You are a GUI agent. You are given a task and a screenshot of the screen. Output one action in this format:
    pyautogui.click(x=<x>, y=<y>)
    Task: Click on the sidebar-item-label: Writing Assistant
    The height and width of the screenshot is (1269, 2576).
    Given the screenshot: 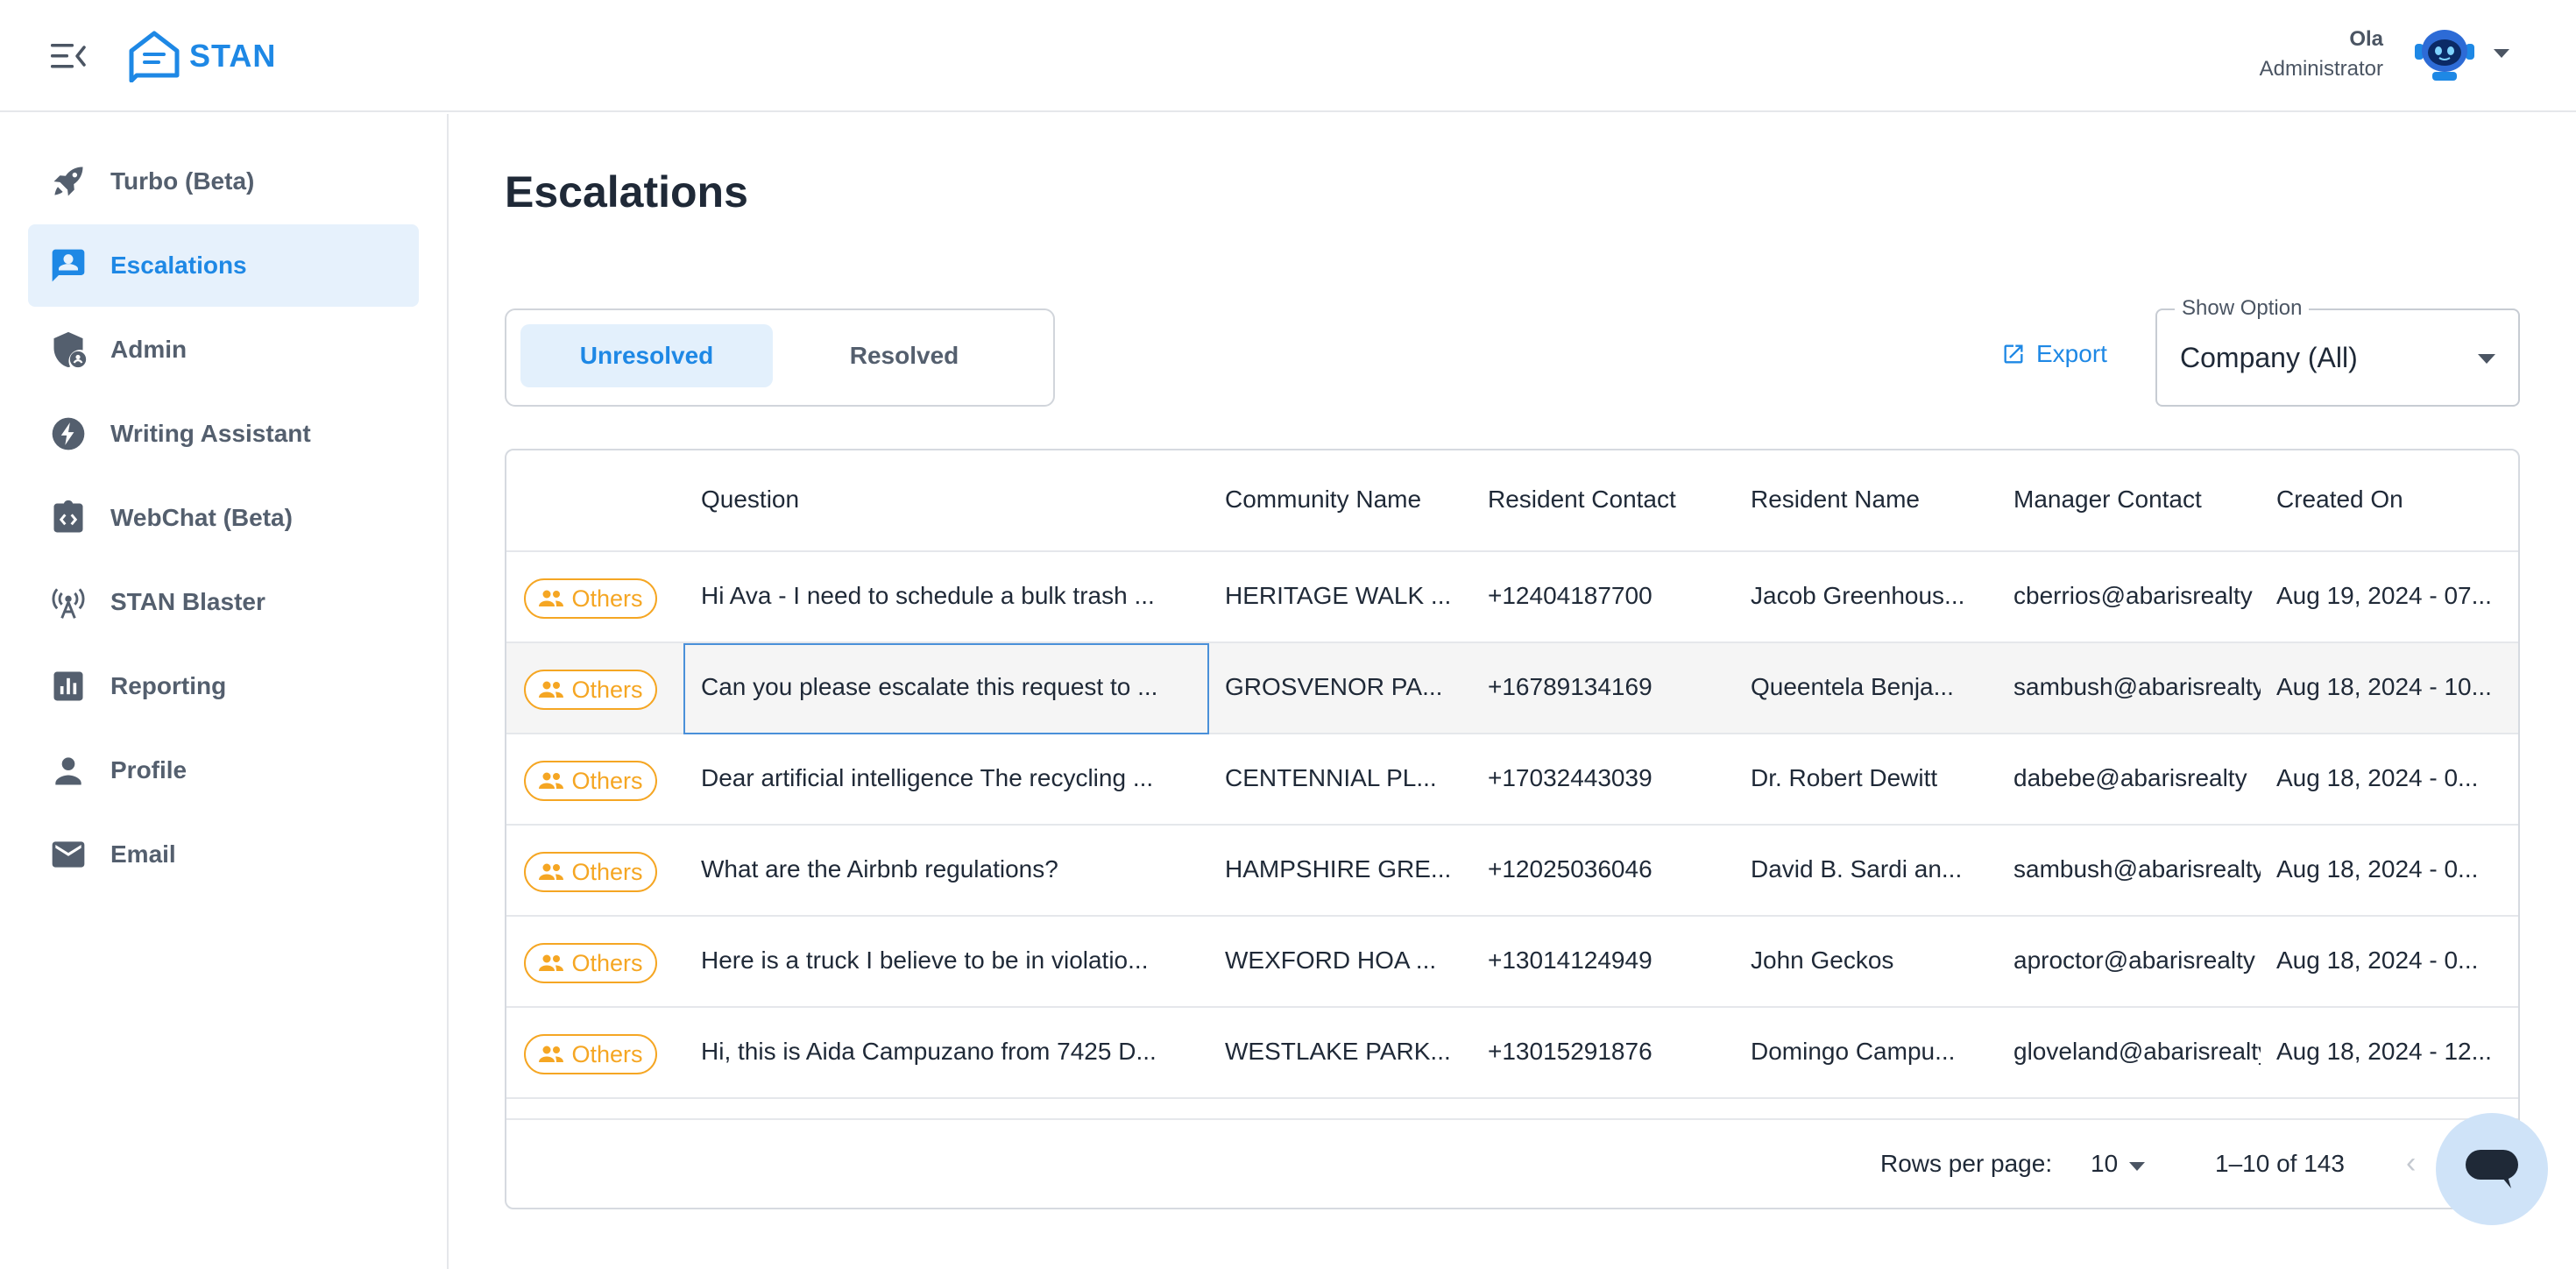 What is the action you would take?
    pyautogui.click(x=210, y=434)
    